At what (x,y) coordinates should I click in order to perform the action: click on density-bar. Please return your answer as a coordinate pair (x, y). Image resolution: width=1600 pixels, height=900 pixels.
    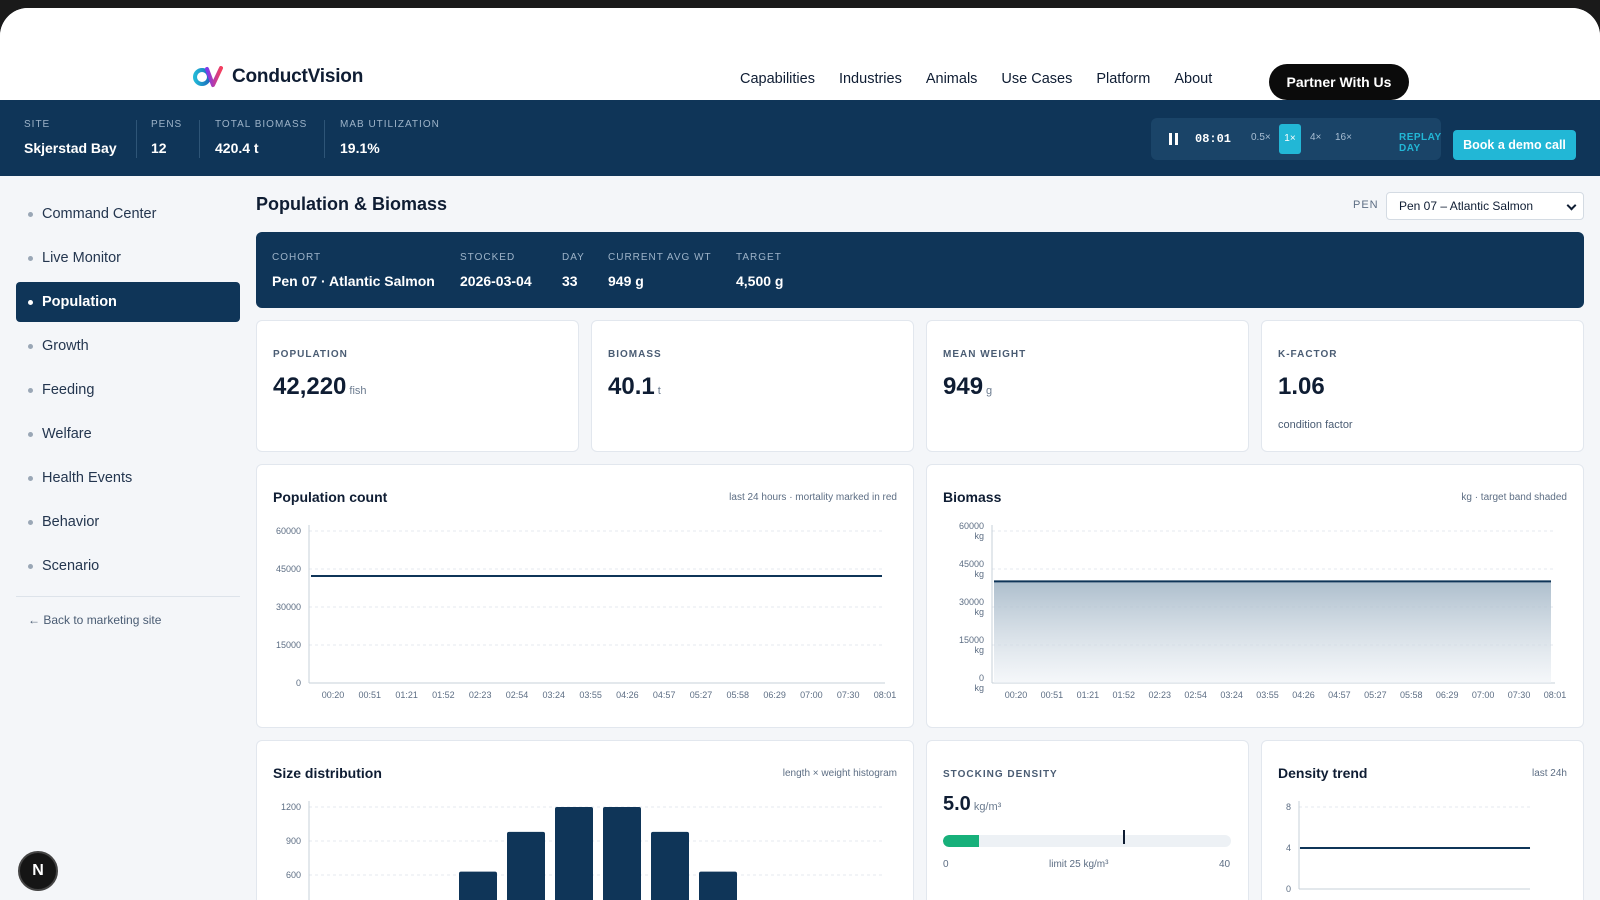
    Looking at the image, I should click on (1087, 841).